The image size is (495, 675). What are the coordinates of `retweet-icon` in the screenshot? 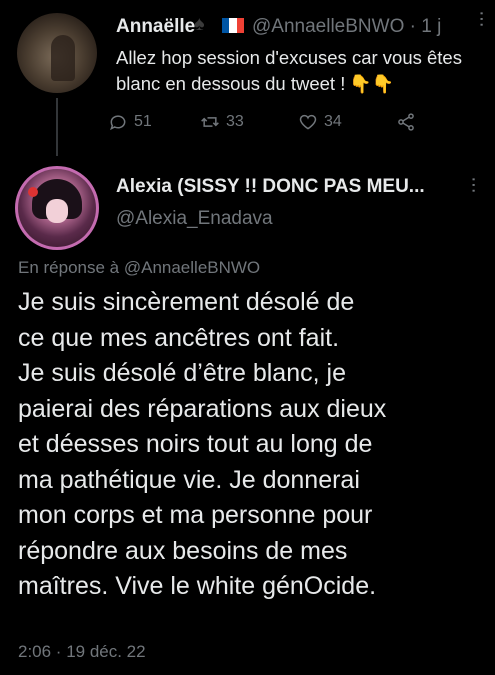 It's located at (210, 122).